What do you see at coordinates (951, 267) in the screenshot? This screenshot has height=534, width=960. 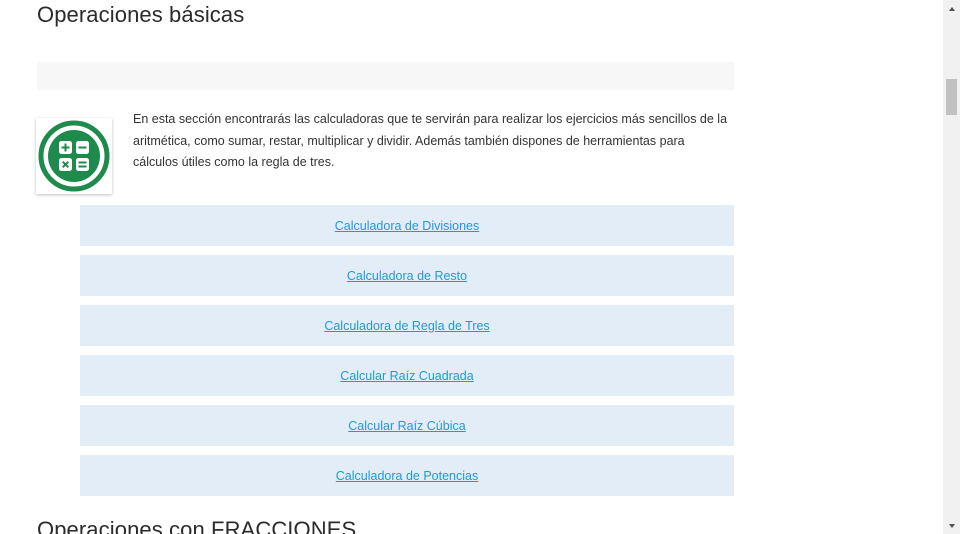 I see `vertical-scrollbar` at bounding box center [951, 267].